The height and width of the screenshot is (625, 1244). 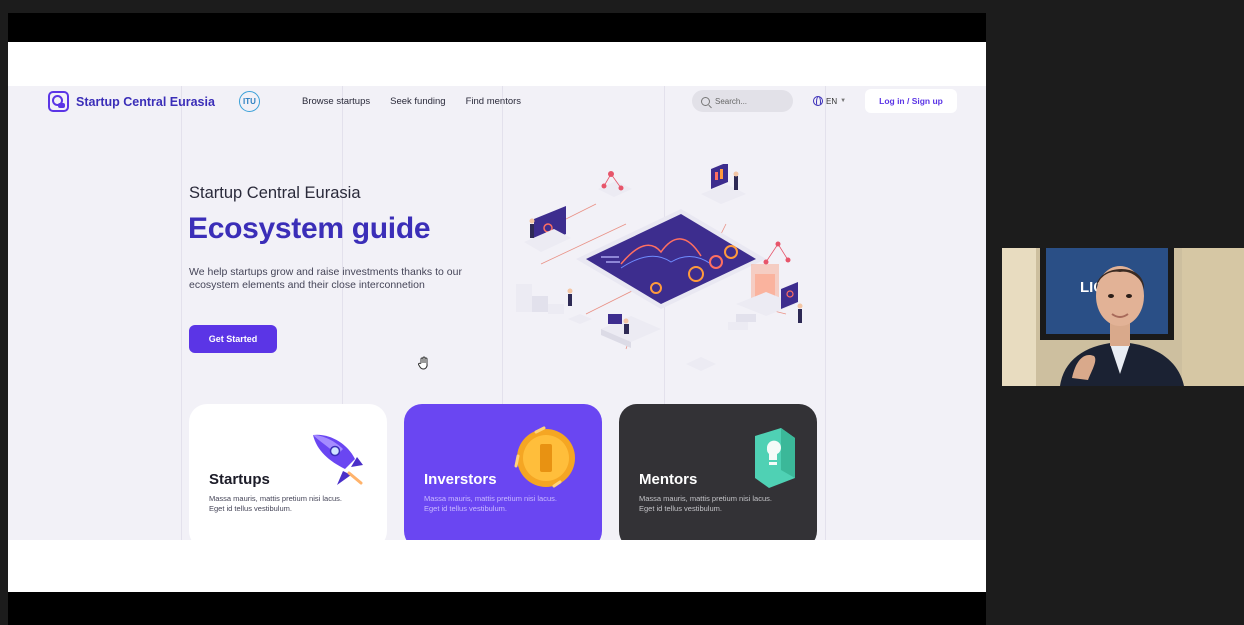 I want to click on coin-icon, so click(x=544, y=457).